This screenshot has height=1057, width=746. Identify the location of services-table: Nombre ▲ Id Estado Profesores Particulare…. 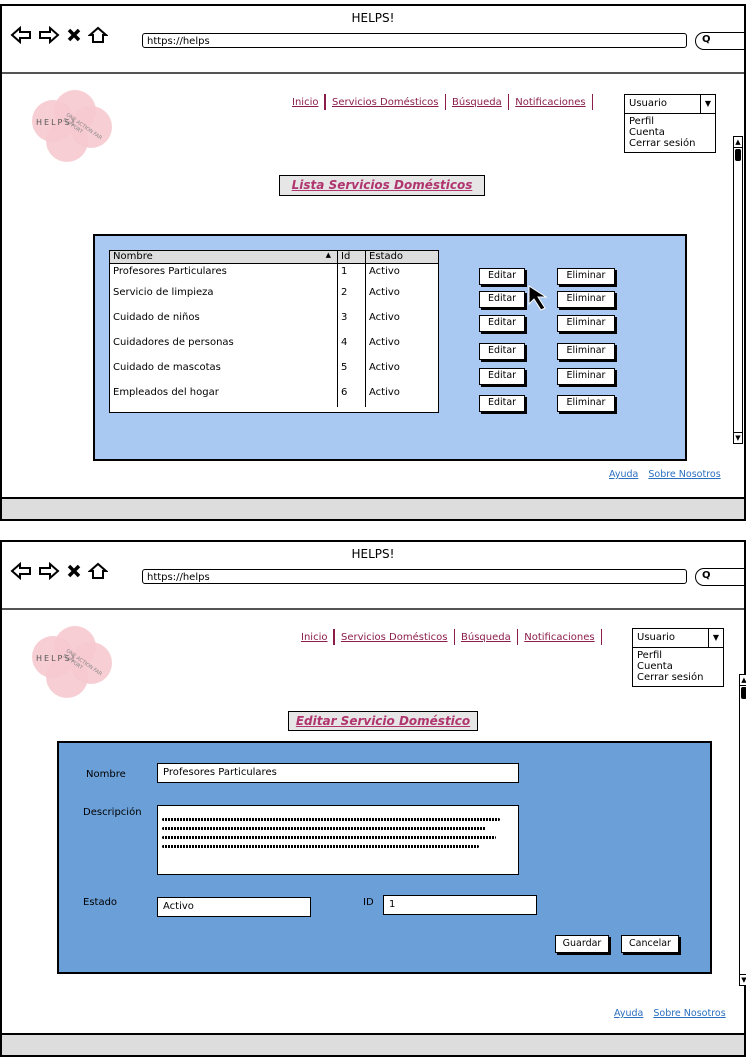
(274, 331).